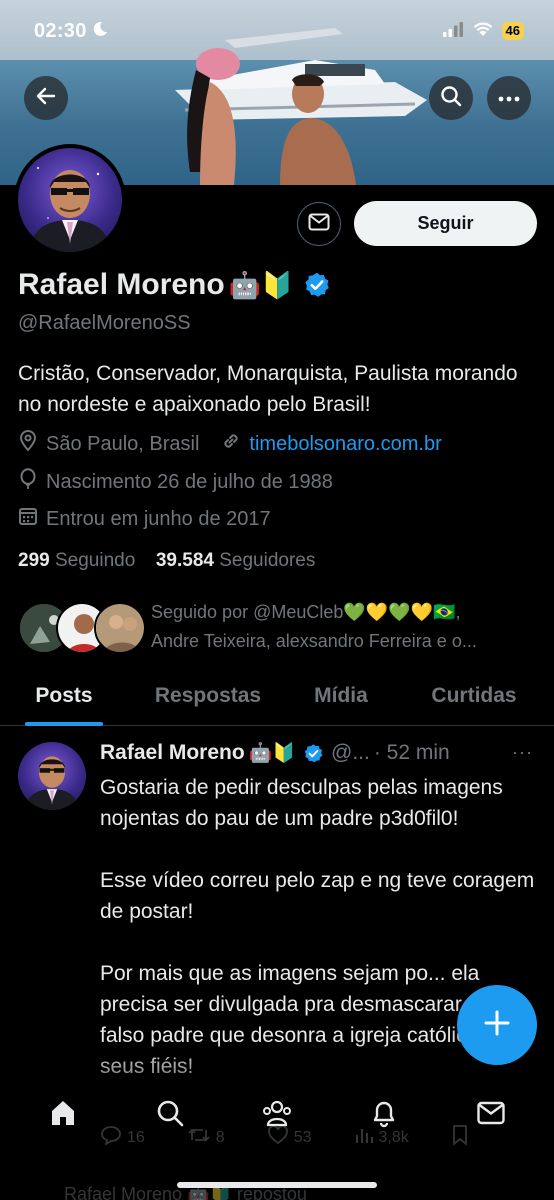  What do you see at coordinates (261, 284) in the screenshot?
I see `profile-name-emojis: 🤖🔰` at bounding box center [261, 284].